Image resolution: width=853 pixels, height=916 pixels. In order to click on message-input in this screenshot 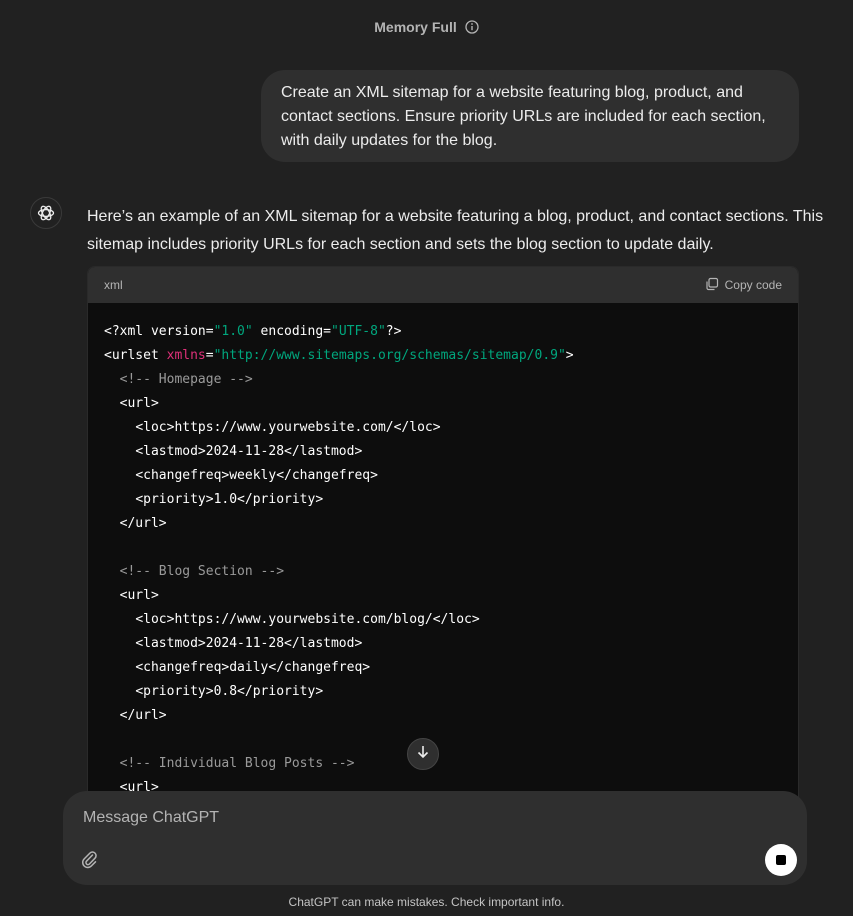, I will do `click(403, 818)`.